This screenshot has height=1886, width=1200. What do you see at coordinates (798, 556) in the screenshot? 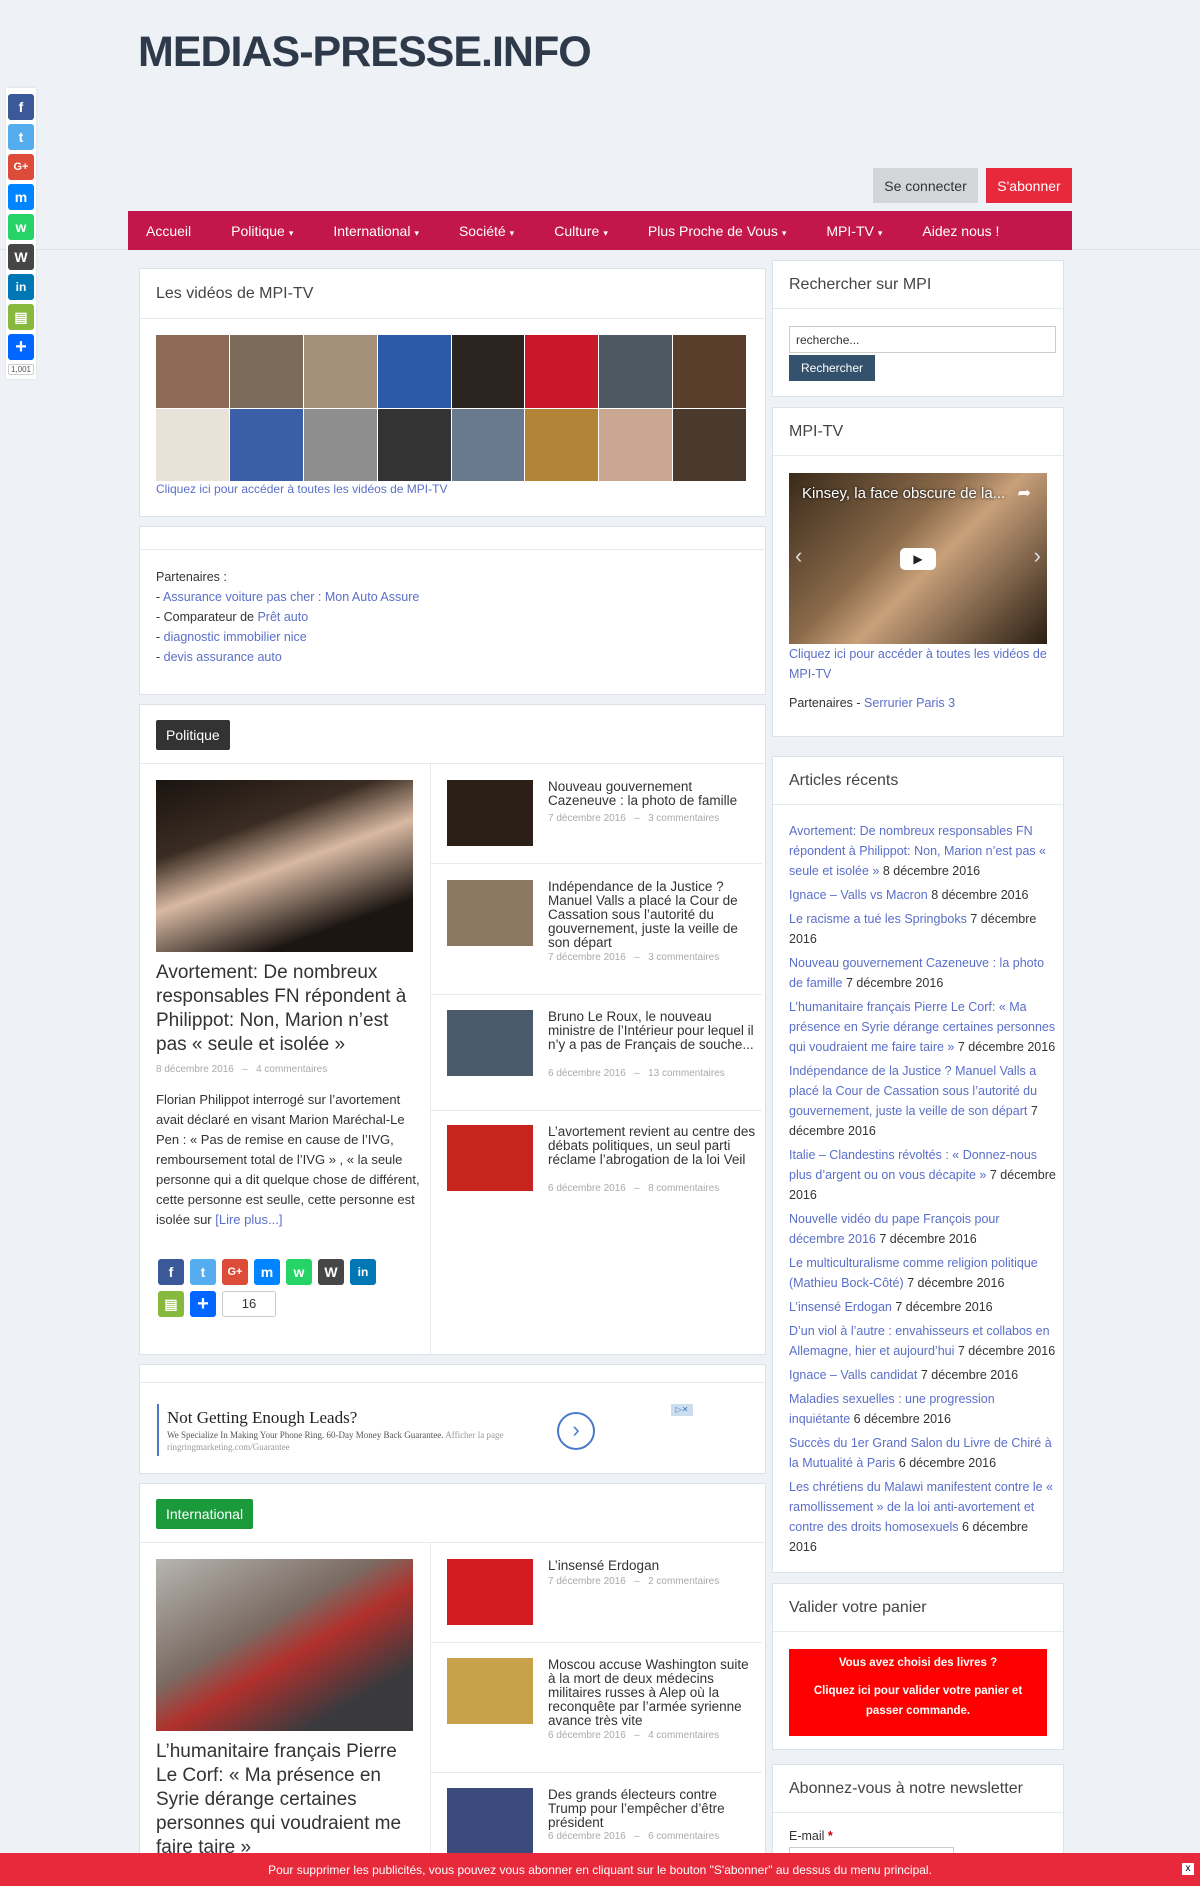
I see `chevron-left-icon: ‹` at bounding box center [798, 556].